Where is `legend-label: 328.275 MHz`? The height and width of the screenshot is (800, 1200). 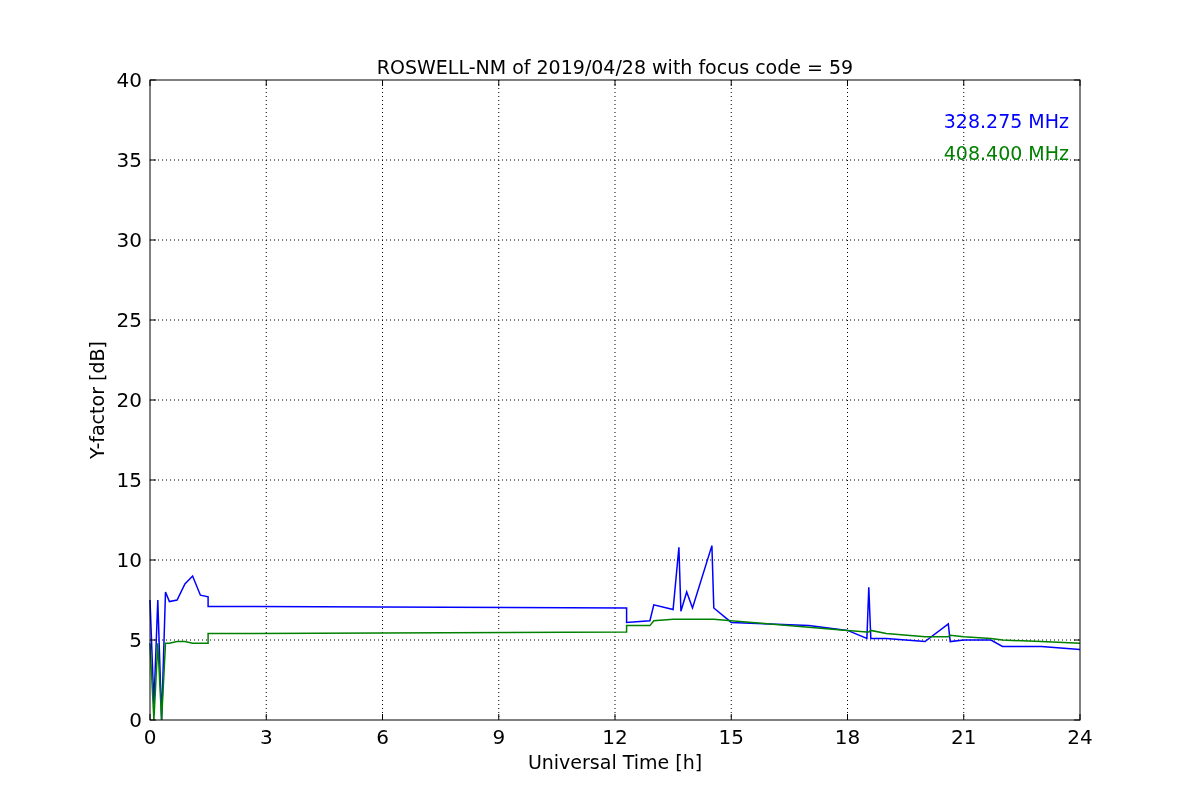
legend-label: 328.275 MHz is located at coordinates (1006, 121).